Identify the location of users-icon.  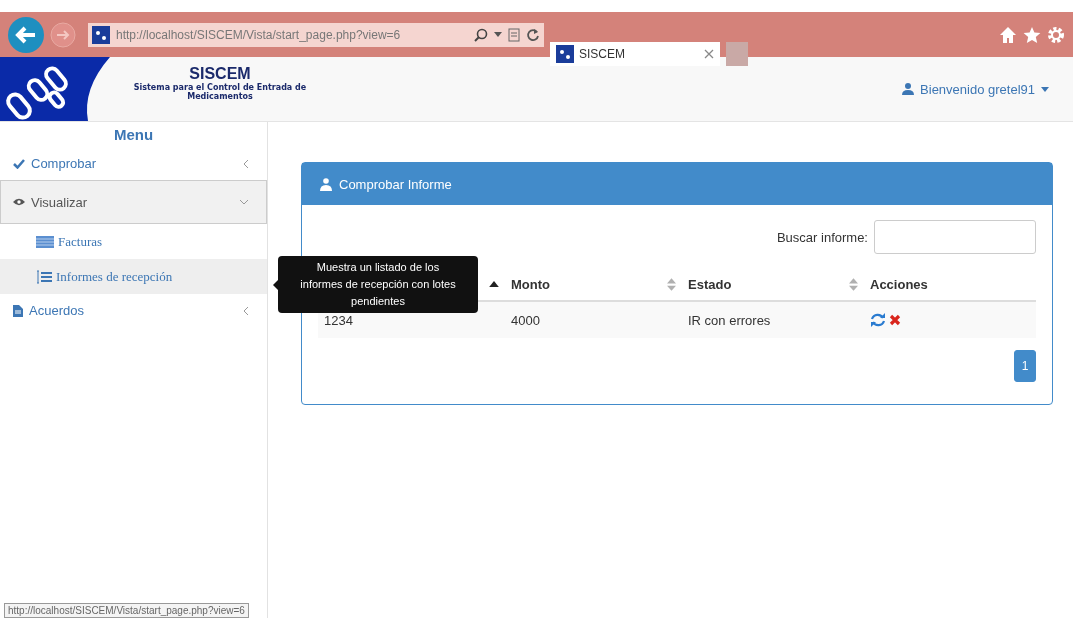
(326, 184).